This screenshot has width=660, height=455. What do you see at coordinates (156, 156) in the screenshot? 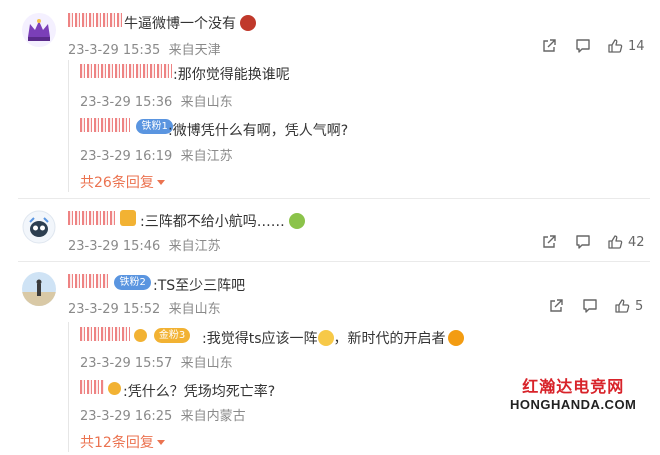
I see `reply-meta: 23-3-29 16:19 来自江苏` at bounding box center [156, 156].